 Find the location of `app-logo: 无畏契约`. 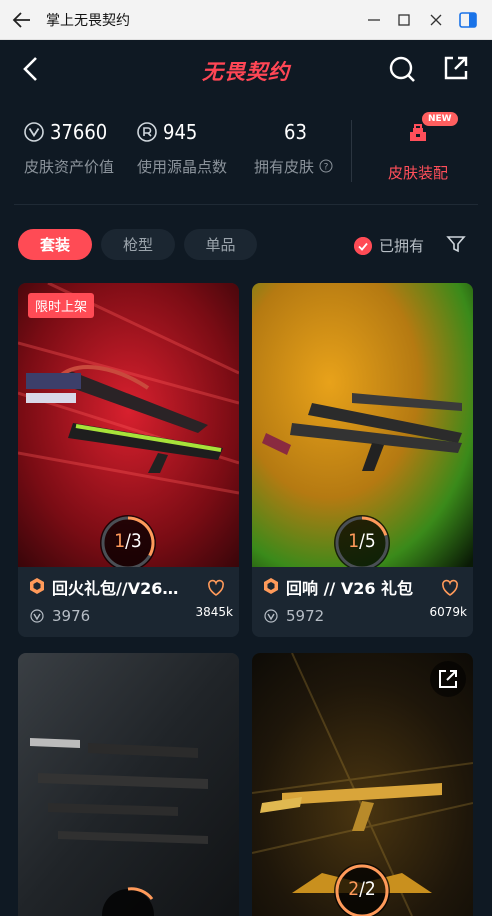

app-logo: 无畏契约 is located at coordinates (246, 72).